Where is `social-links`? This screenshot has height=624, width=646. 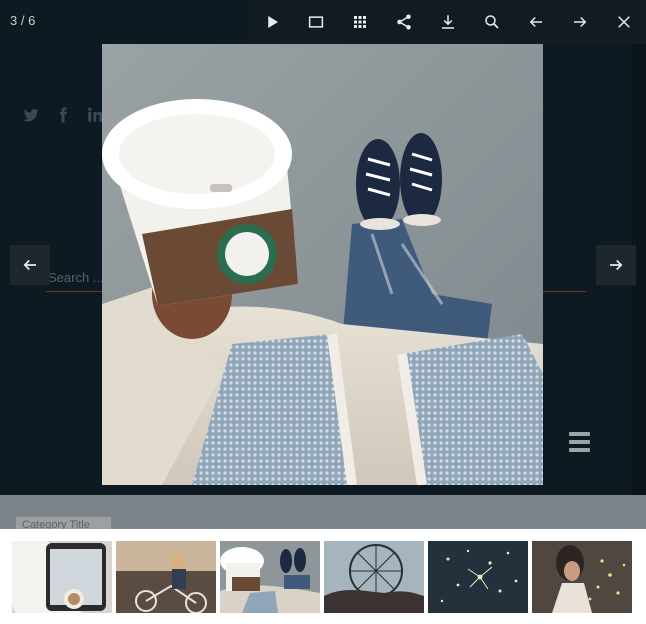
social-links is located at coordinates (63, 115).